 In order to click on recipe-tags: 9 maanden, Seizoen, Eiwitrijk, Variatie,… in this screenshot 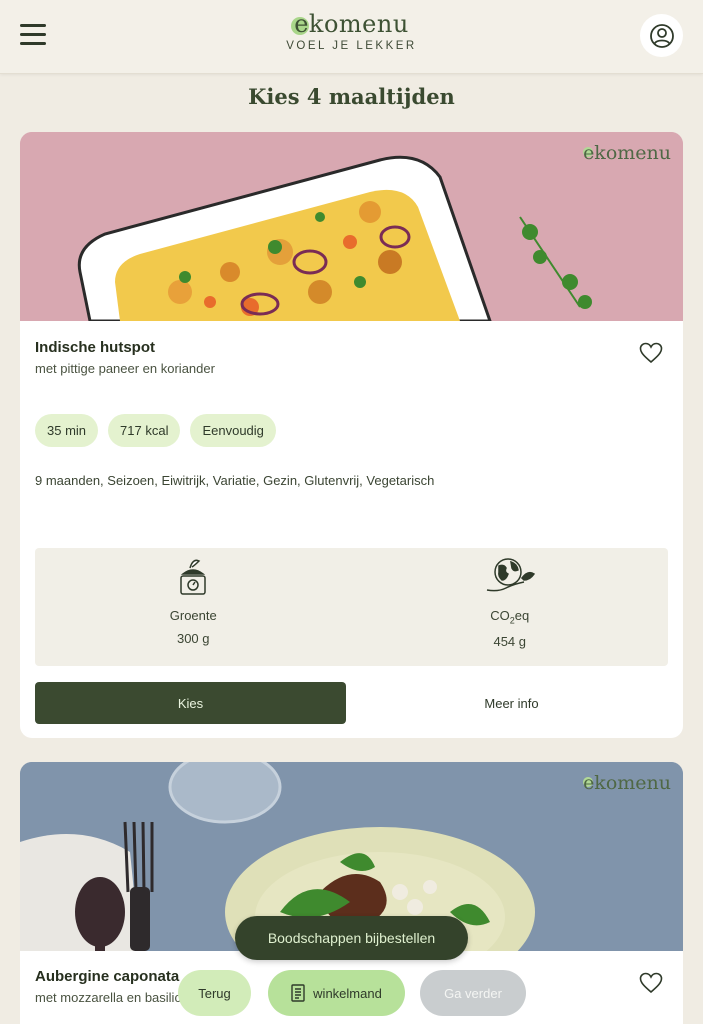, I will do `click(235, 480)`.